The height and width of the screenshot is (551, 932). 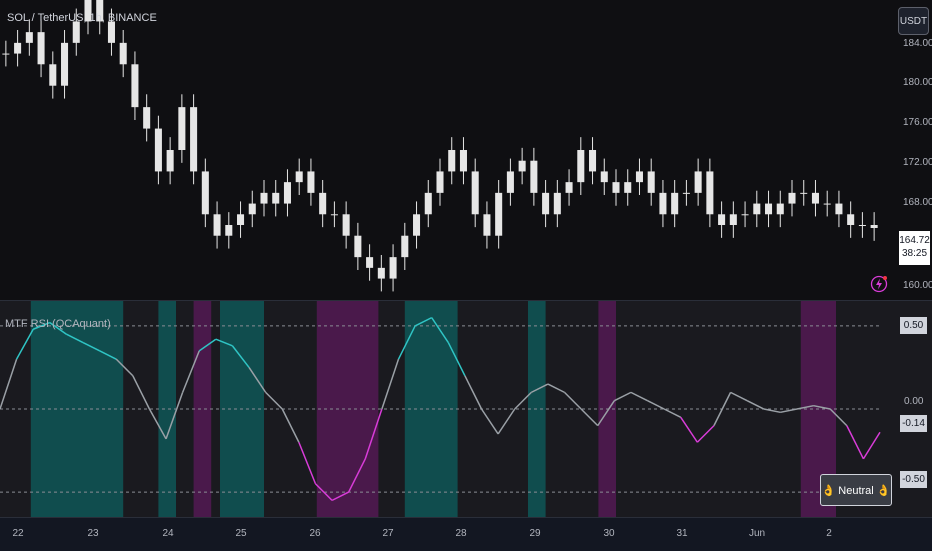 I want to click on time-label: 2, so click(x=829, y=533).